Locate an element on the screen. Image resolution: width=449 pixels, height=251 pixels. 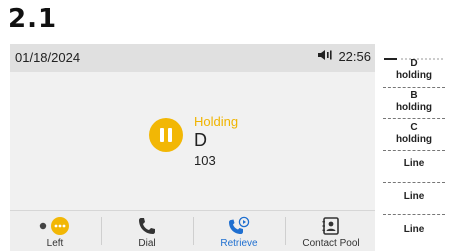
status-time: 22:56 is located at coordinates (354, 56).